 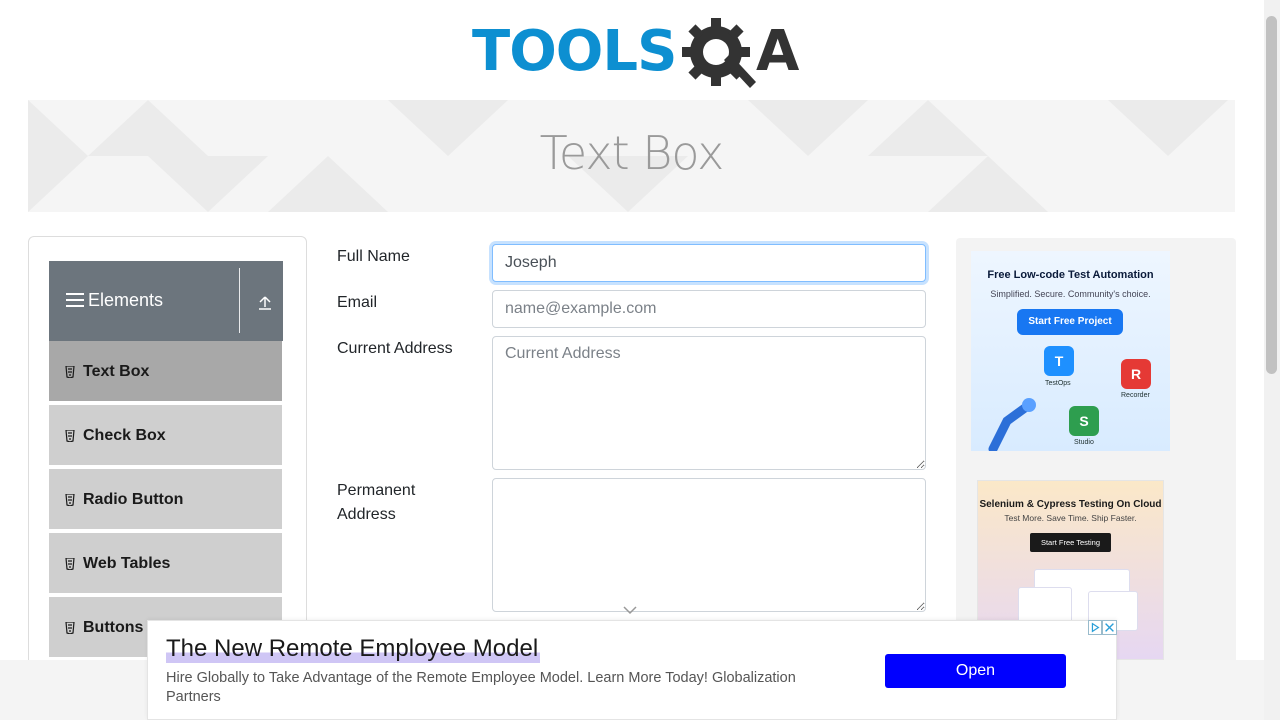 I want to click on tile-caption: TestOps, so click(x=1058, y=383).